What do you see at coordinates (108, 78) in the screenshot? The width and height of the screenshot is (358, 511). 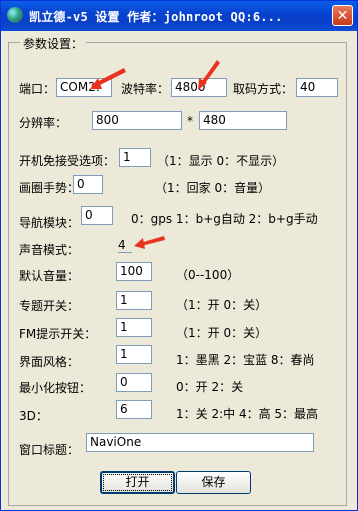 I see `arrow-port` at bounding box center [108, 78].